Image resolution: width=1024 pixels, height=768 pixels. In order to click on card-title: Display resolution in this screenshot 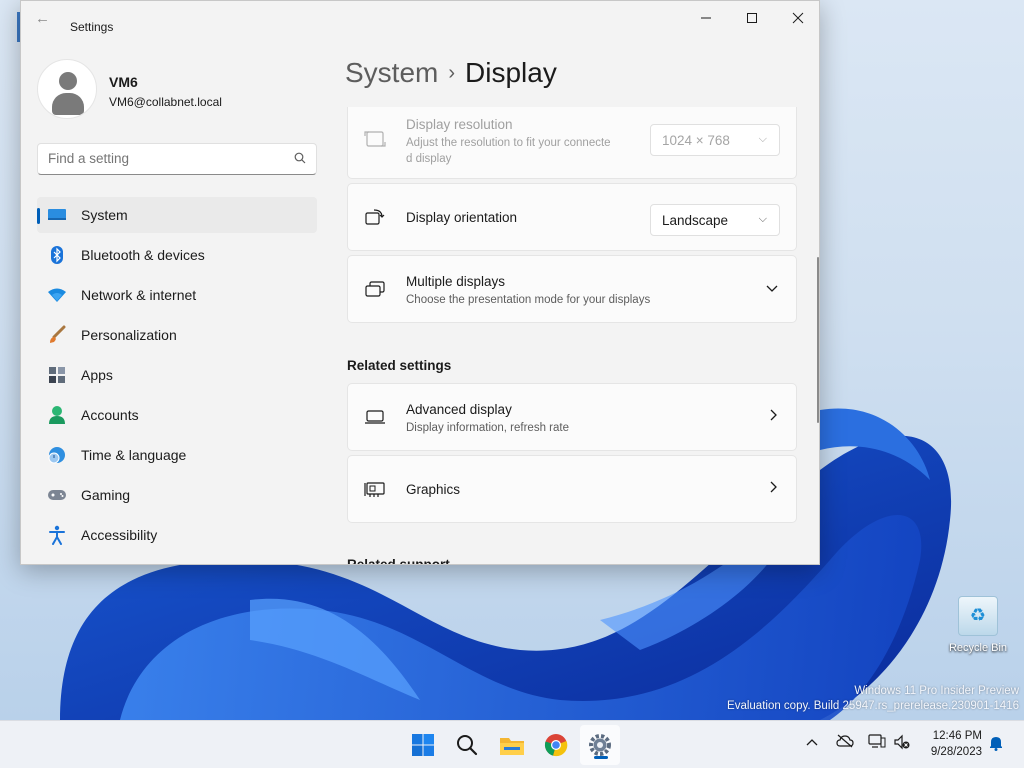, I will do `click(459, 124)`.